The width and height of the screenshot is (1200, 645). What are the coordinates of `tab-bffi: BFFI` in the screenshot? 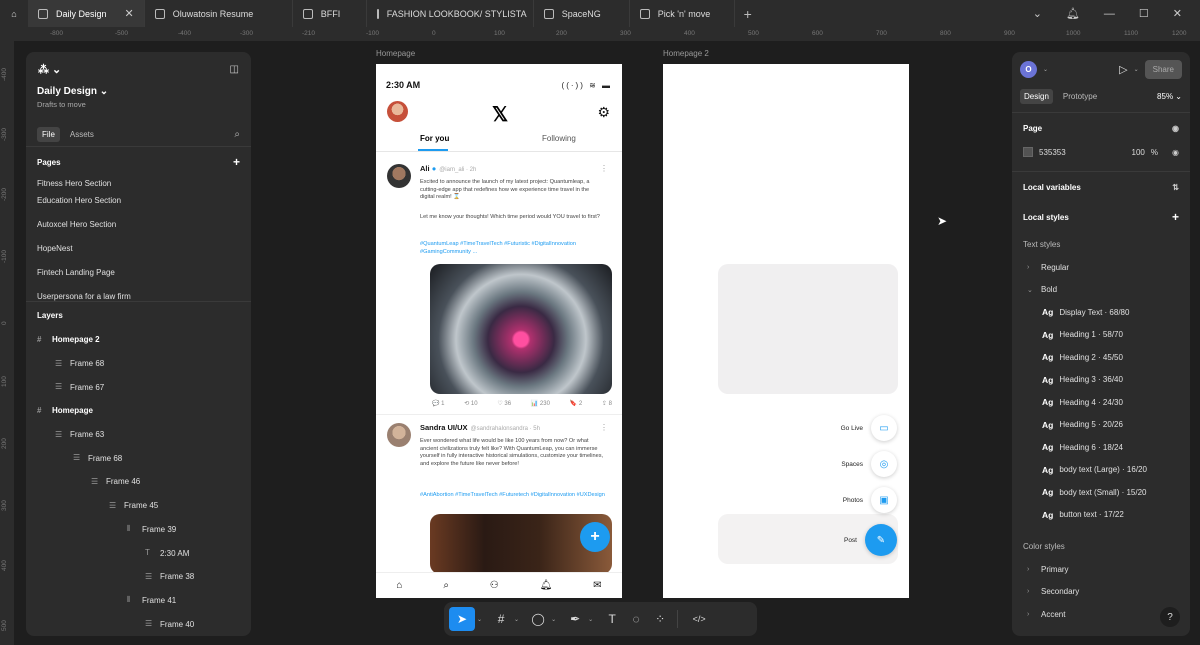 It's located at (330, 13).